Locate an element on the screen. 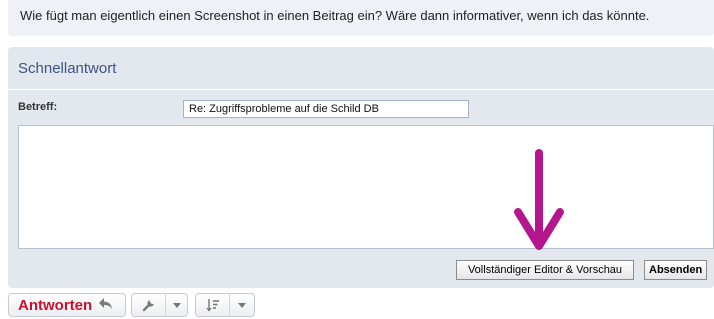 This screenshot has height=319, width=714. reply-arrow-icon is located at coordinates (106, 305).